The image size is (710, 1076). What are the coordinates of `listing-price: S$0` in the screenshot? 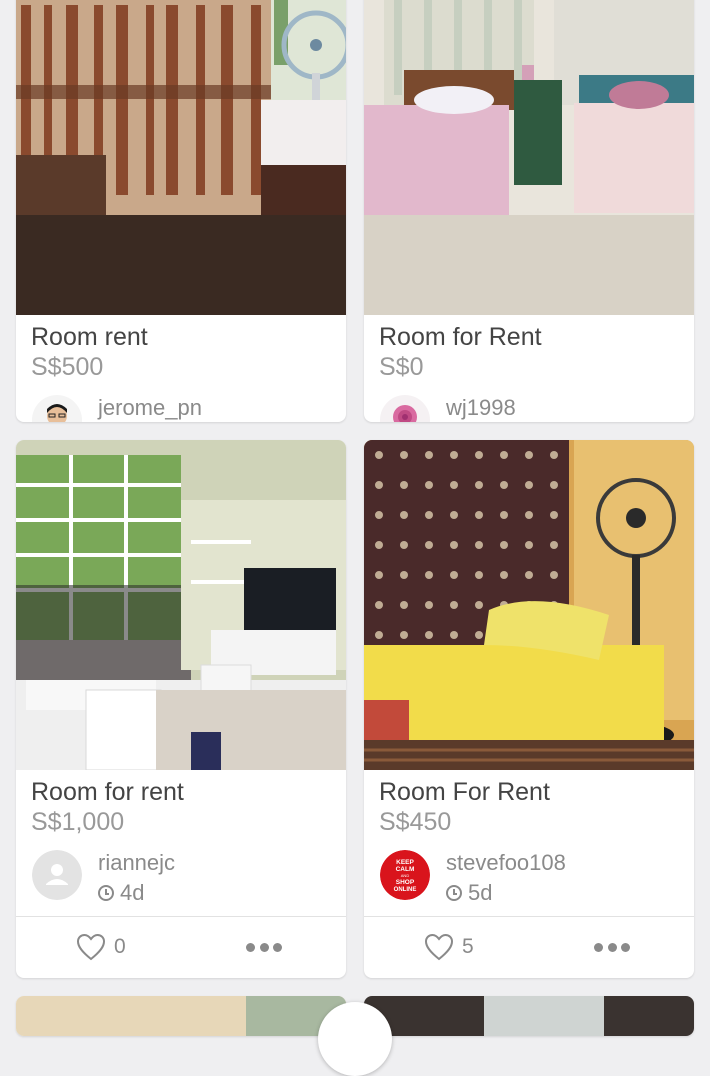 It's located at (401, 367).